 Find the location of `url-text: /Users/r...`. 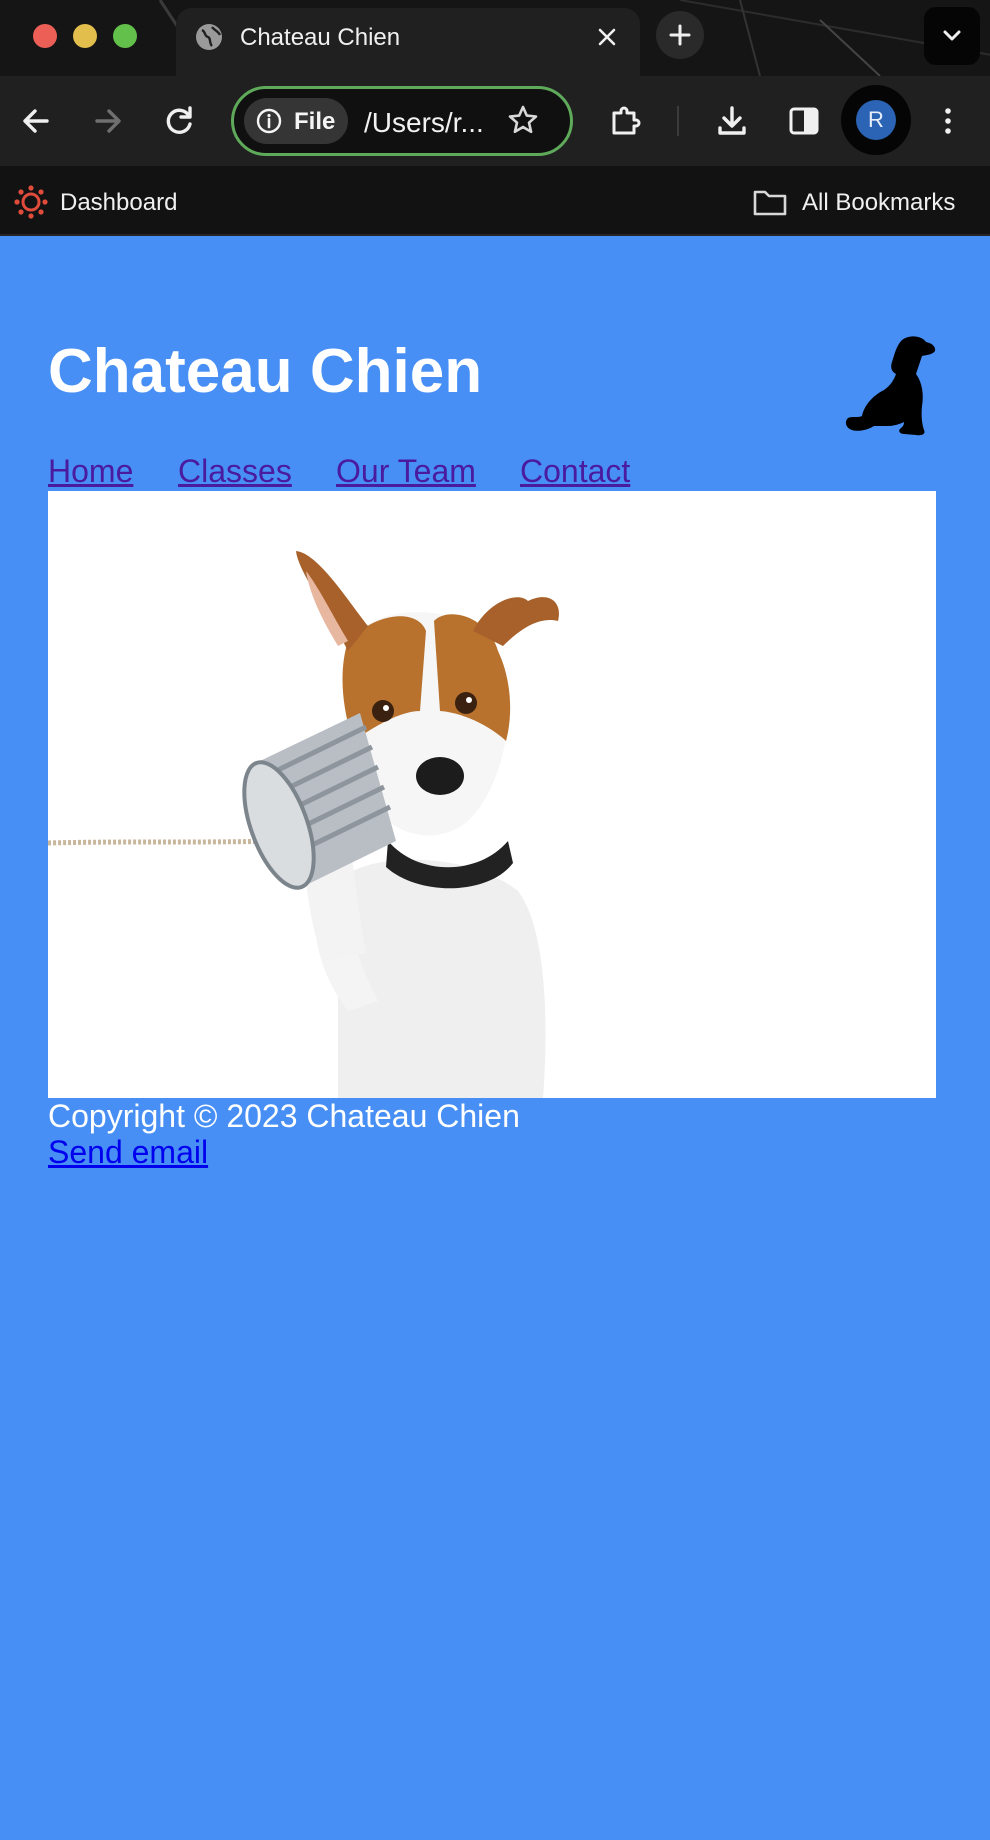

url-text: /Users/r... is located at coordinates (424, 123).